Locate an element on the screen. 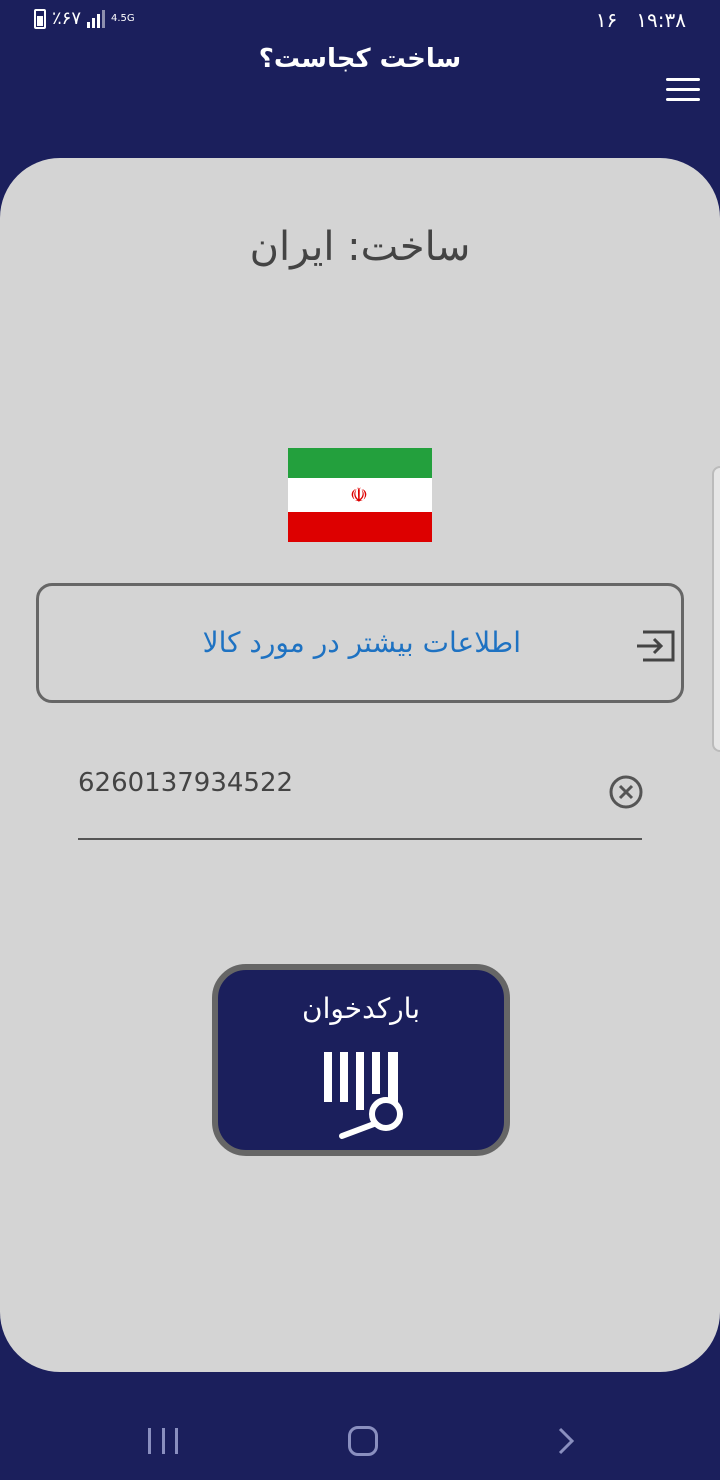  back-icon is located at coordinates (567, 1441).